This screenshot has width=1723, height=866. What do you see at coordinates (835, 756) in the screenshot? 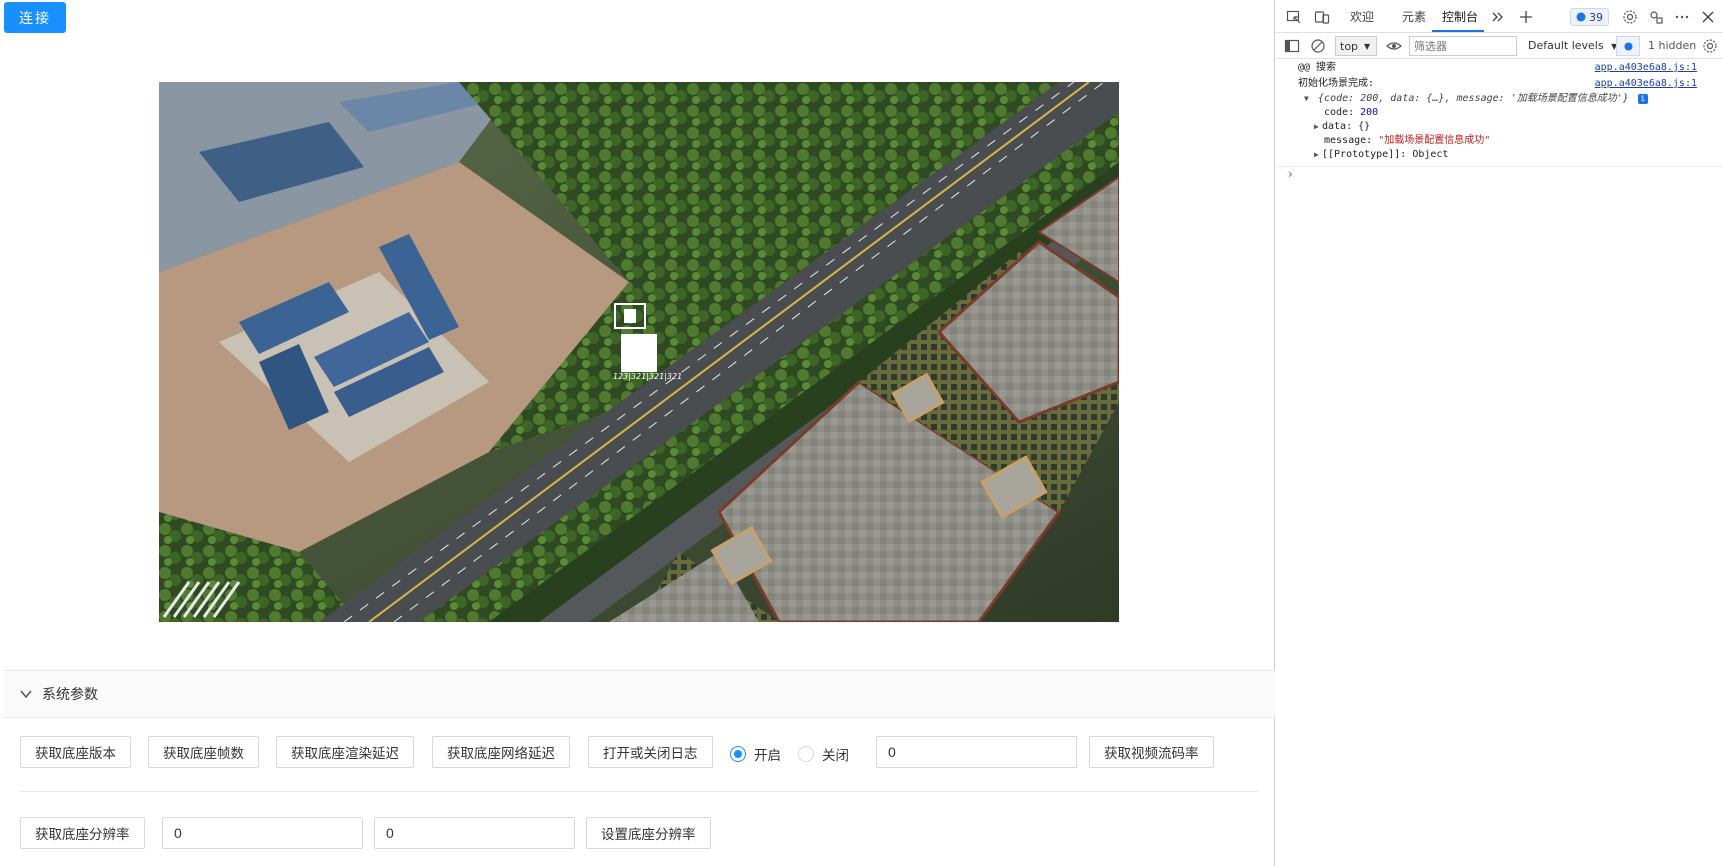
I see `radio-off-label: 关闭` at bounding box center [835, 756].